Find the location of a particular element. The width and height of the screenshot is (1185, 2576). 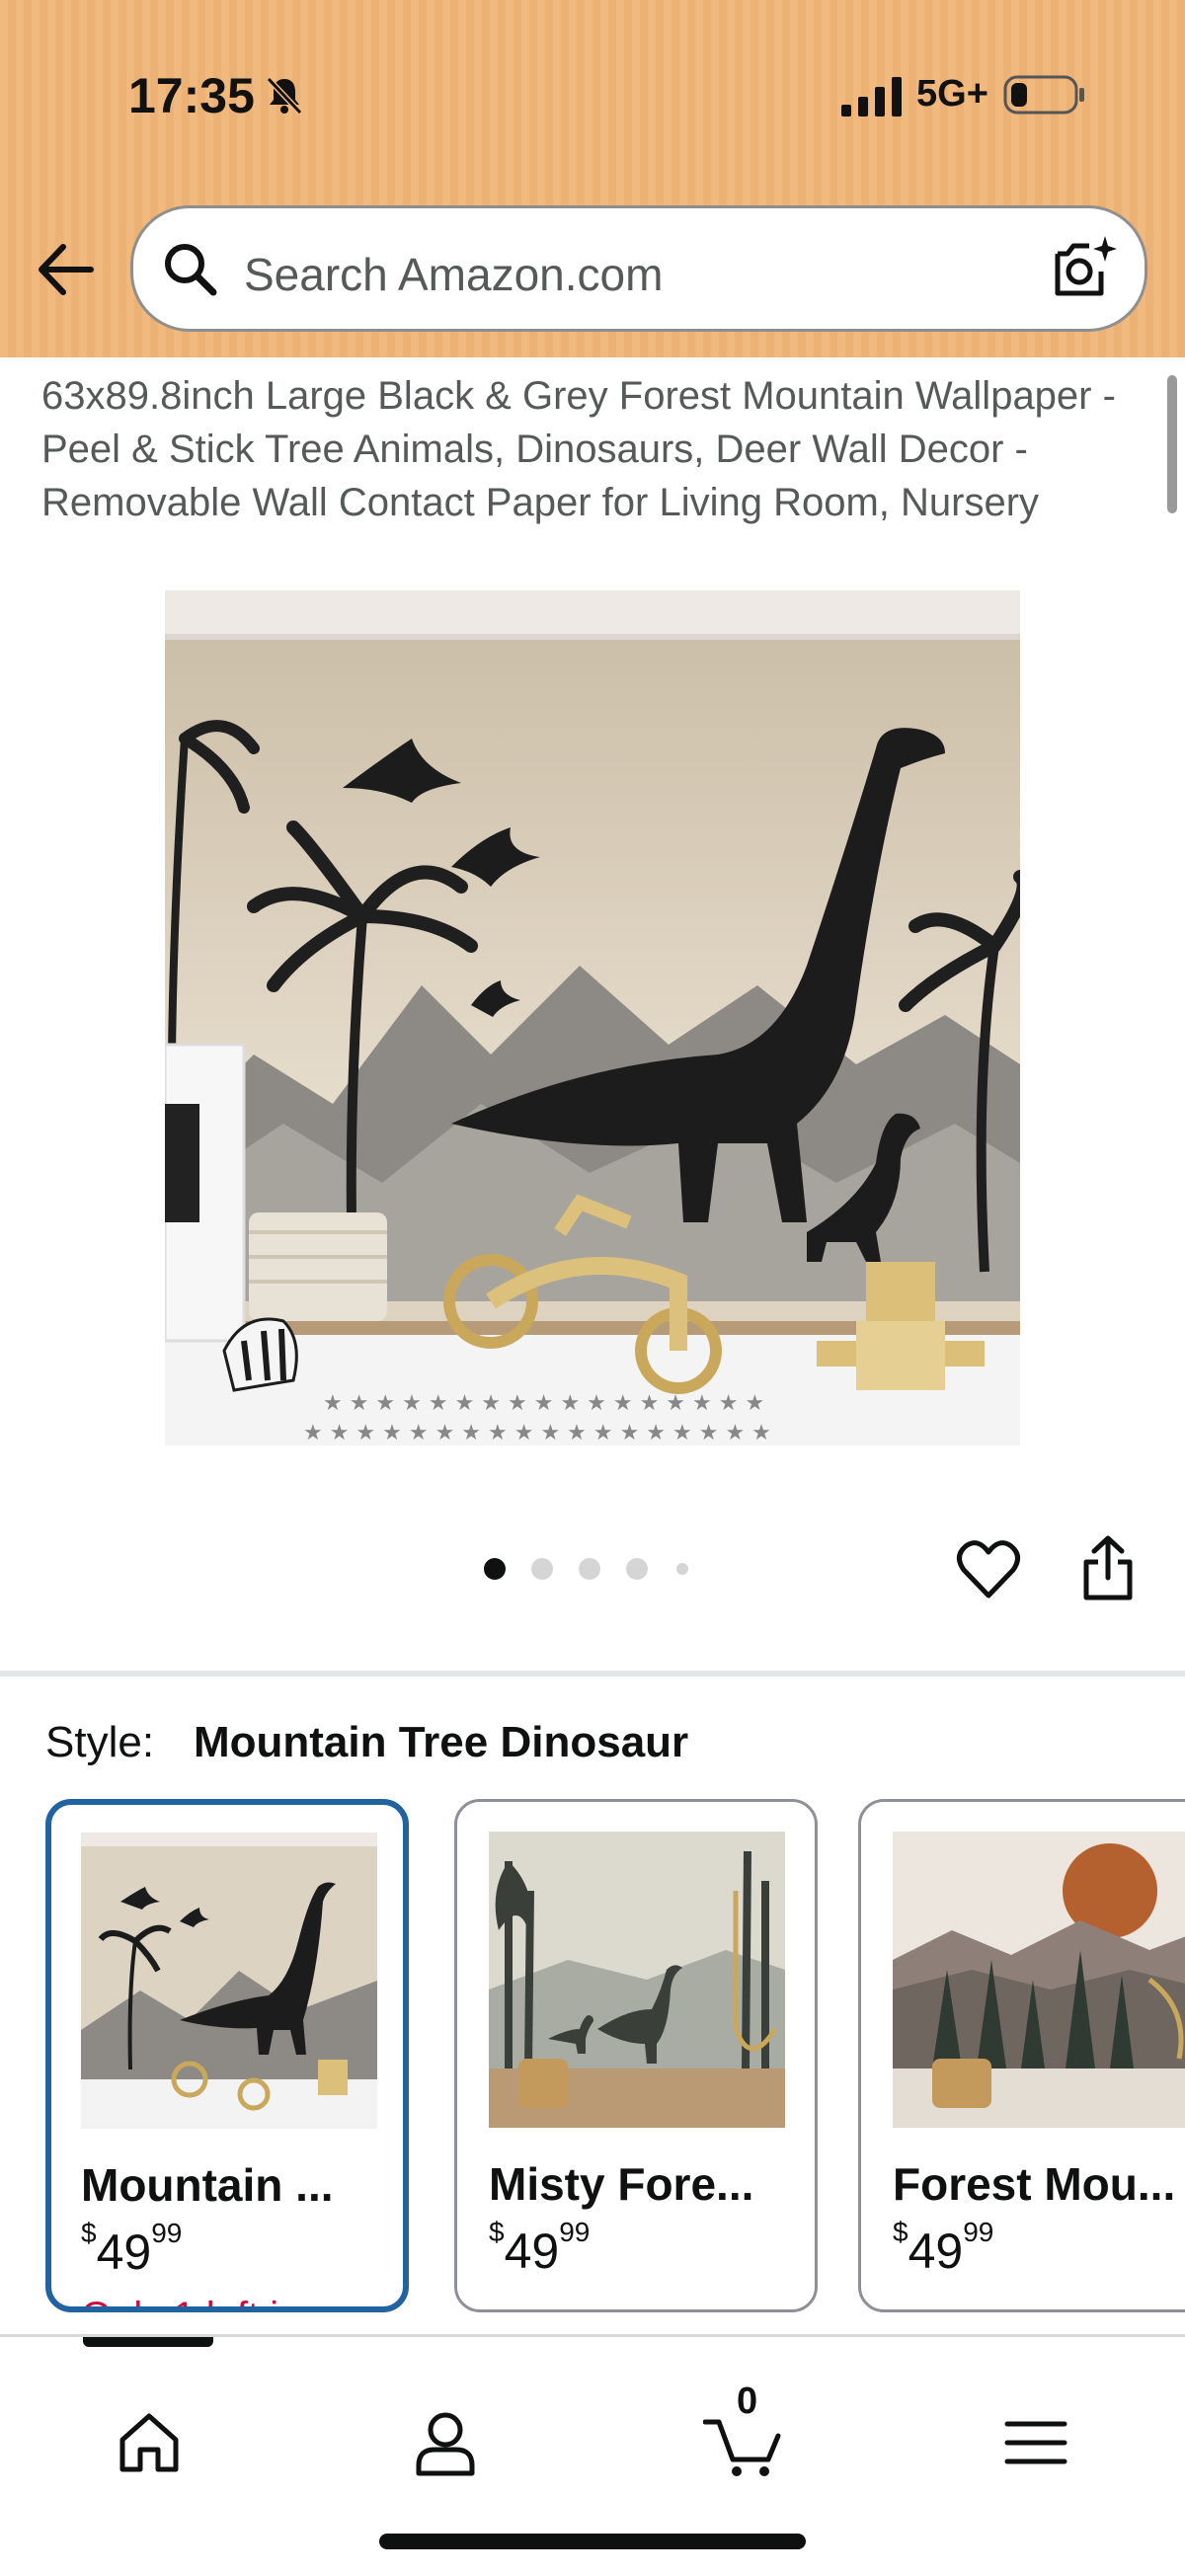

home-indicator is located at coordinates (592, 2541).